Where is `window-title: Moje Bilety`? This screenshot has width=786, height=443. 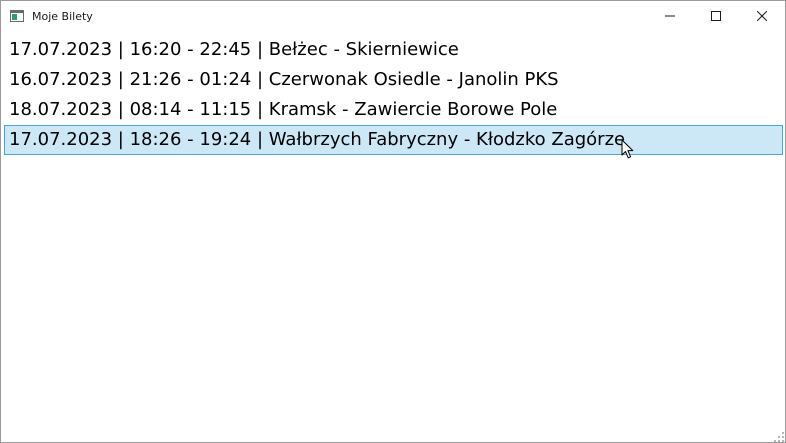 window-title: Moje Bilety is located at coordinates (62, 16).